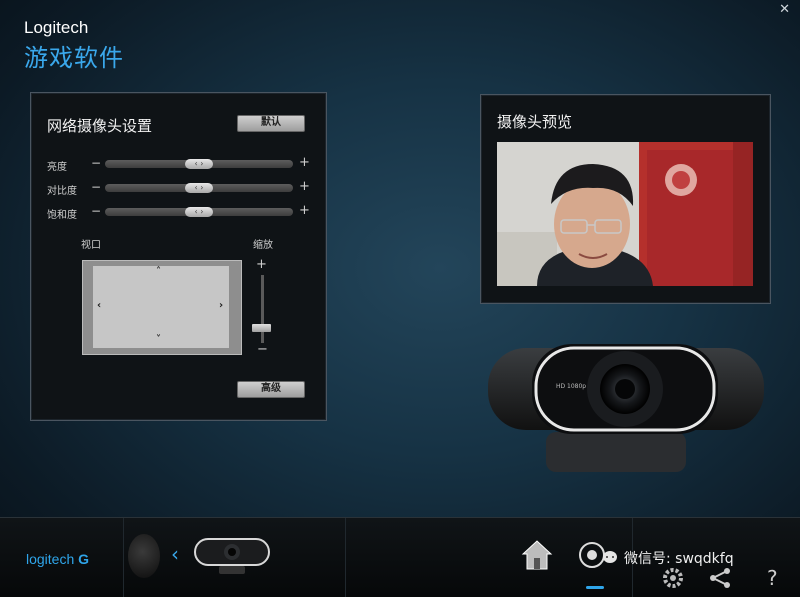  What do you see at coordinates (784, 9) in the screenshot?
I see `close-icon: ✕` at bounding box center [784, 9].